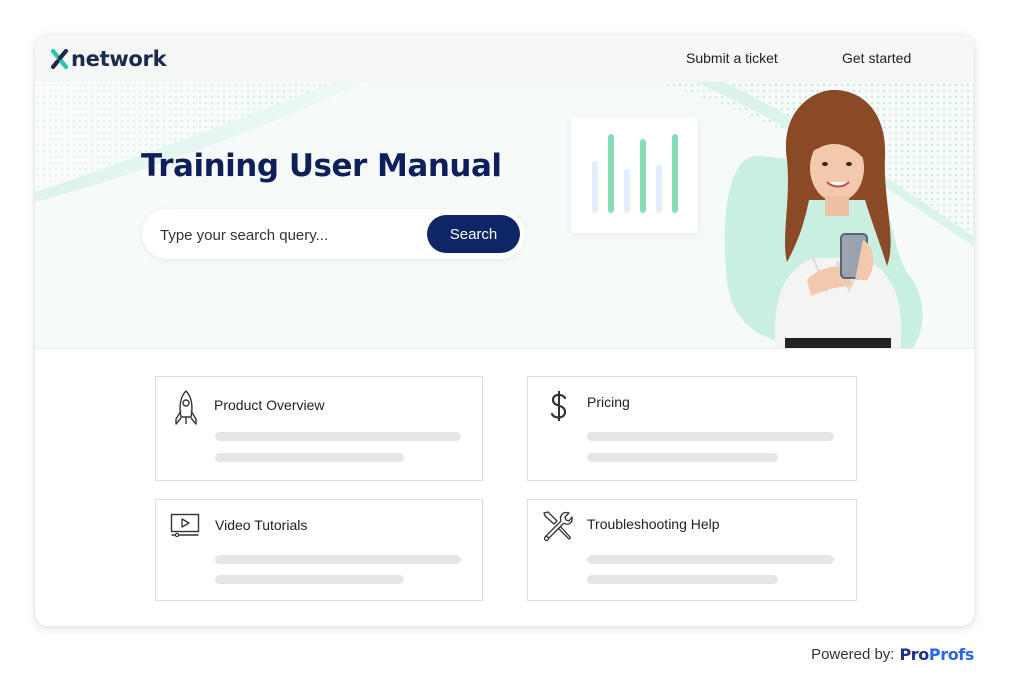  What do you see at coordinates (732, 58) in the screenshot?
I see `submit-ticket-link: Submit a ticket` at bounding box center [732, 58].